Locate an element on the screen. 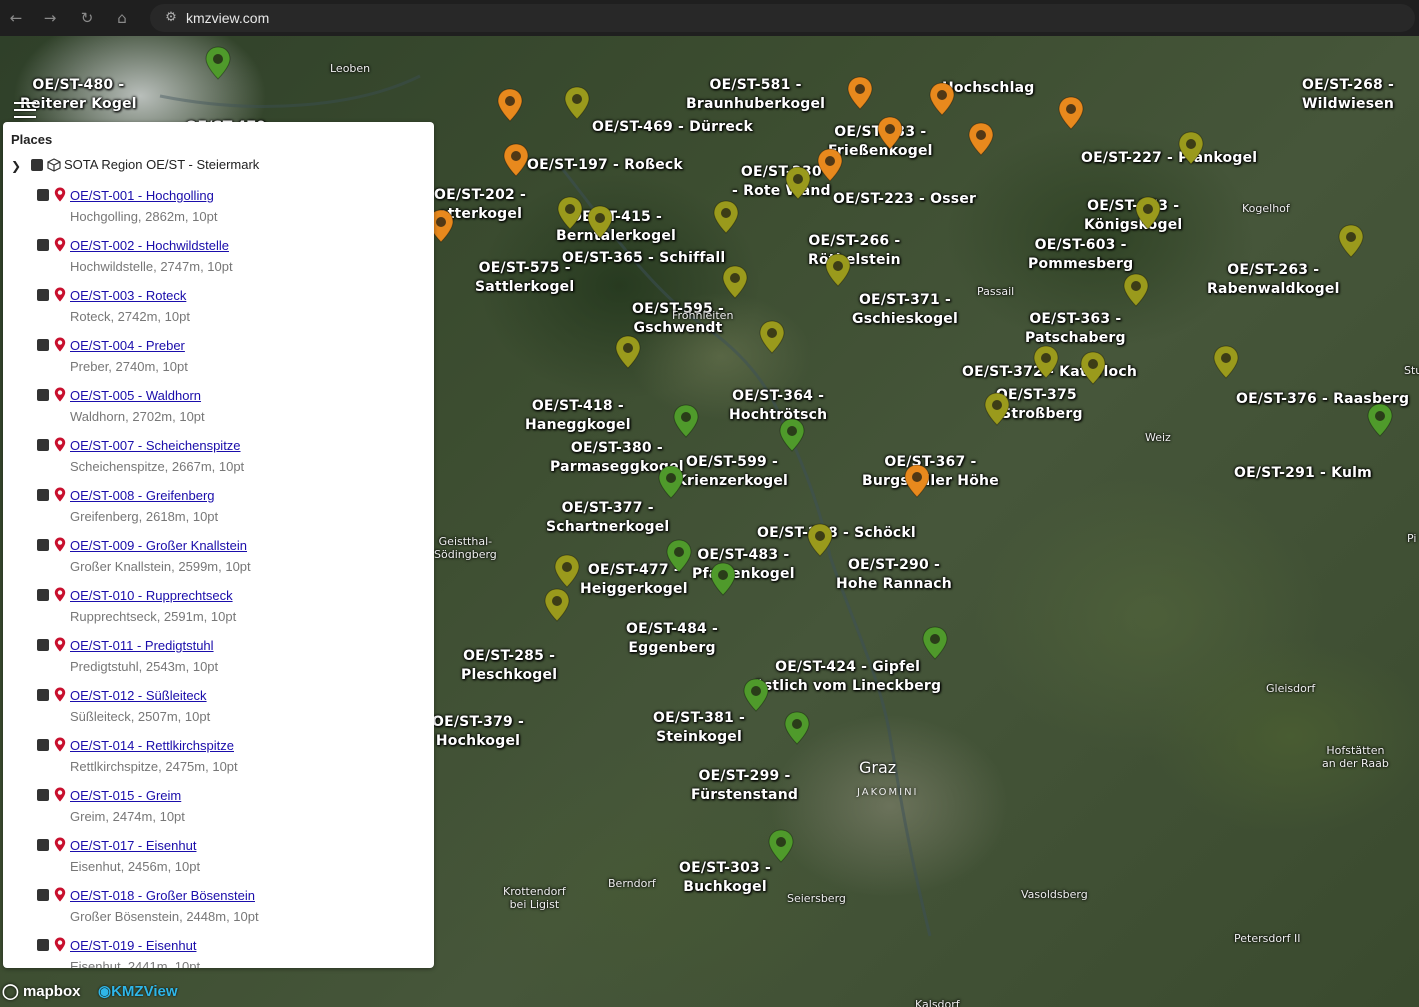 The width and height of the screenshot is (1419, 1007). url-text: kmzview.com is located at coordinates (227, 18).